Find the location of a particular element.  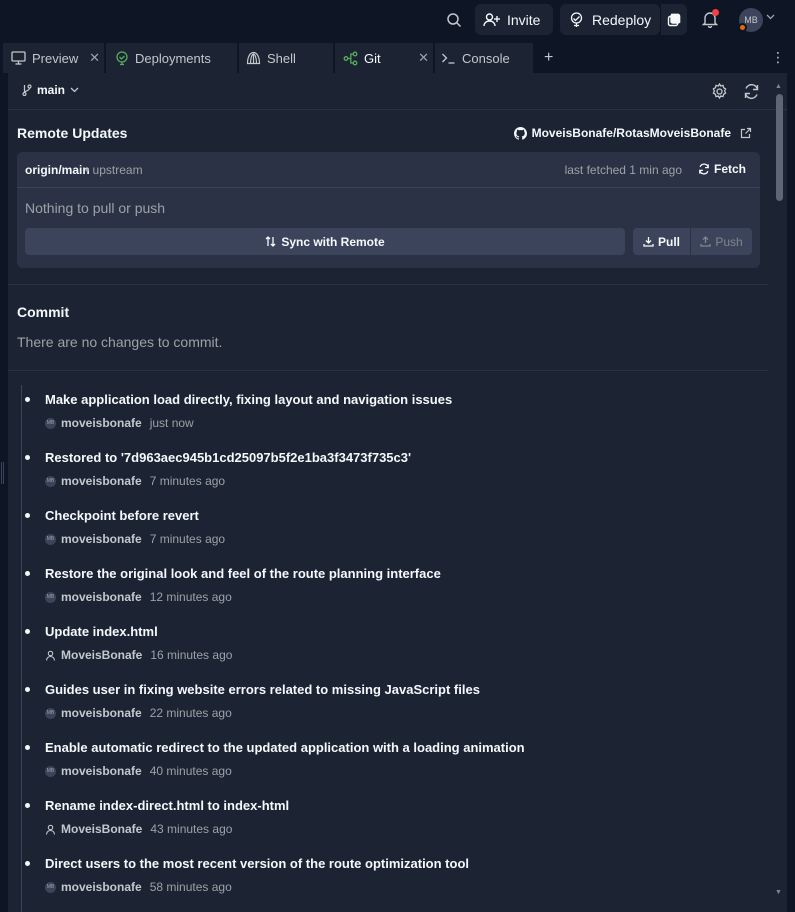

resize-handle is located at coordinates (2, 473).